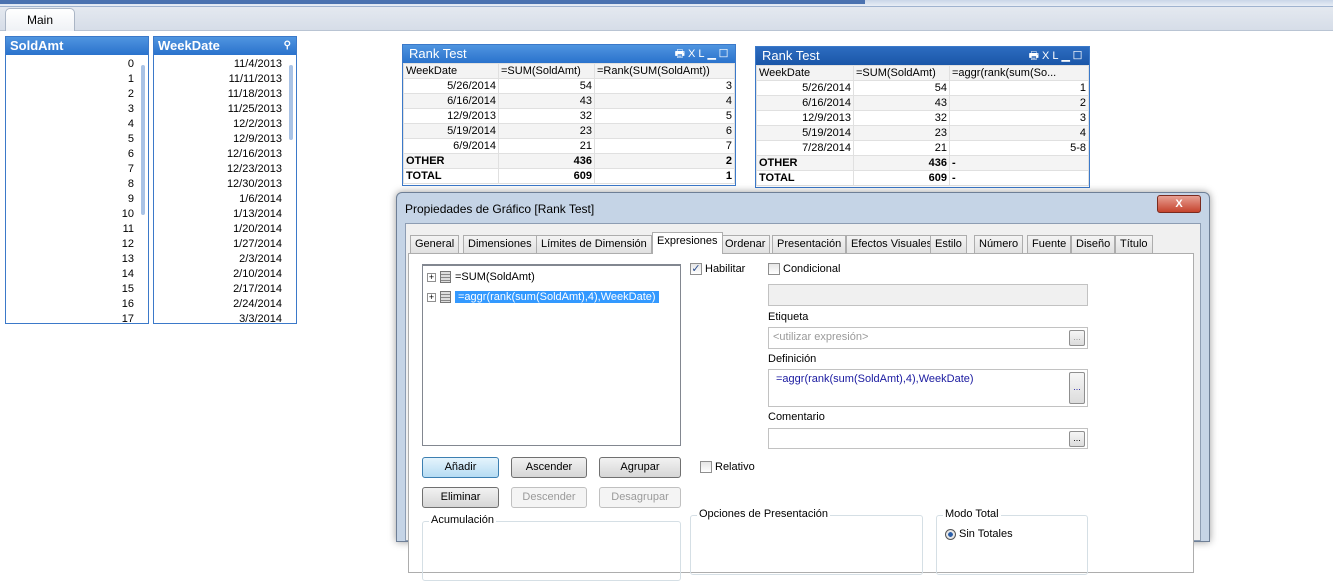 This screenshot has height=581, width=1333. I want to click on habilitar-checkbox: ✓ Habilitar, so click(717, 269).